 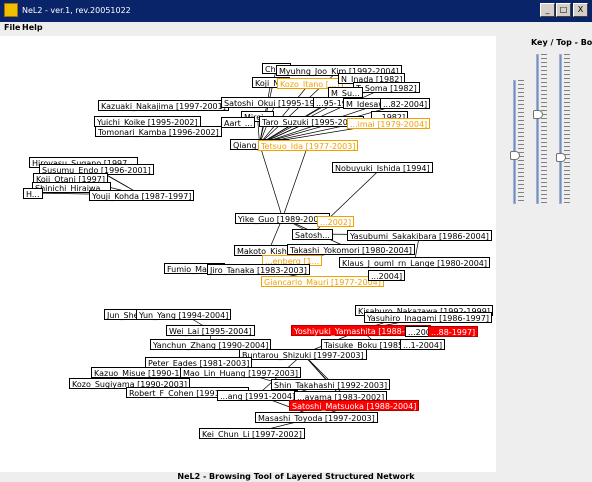 What do you see at coordinates (163, 105) in the screenshot?
I see `graph-node: Kazuaki_Nakajima [1997-2001]` at bounding box center [163, 105].